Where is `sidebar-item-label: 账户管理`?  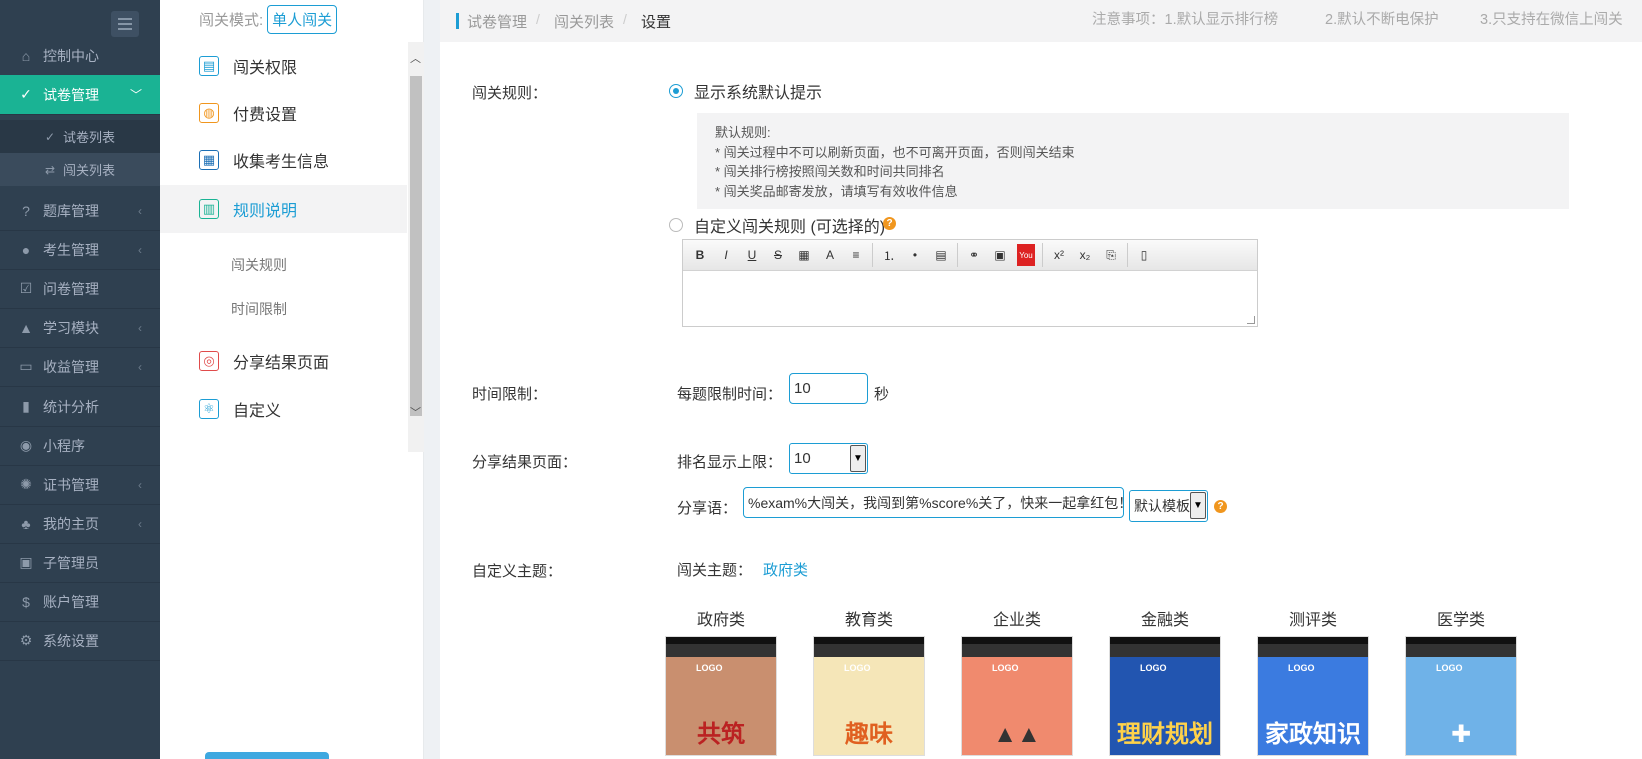
sidebar-item-label: 账户管理 is located at coordinates (71, 601).